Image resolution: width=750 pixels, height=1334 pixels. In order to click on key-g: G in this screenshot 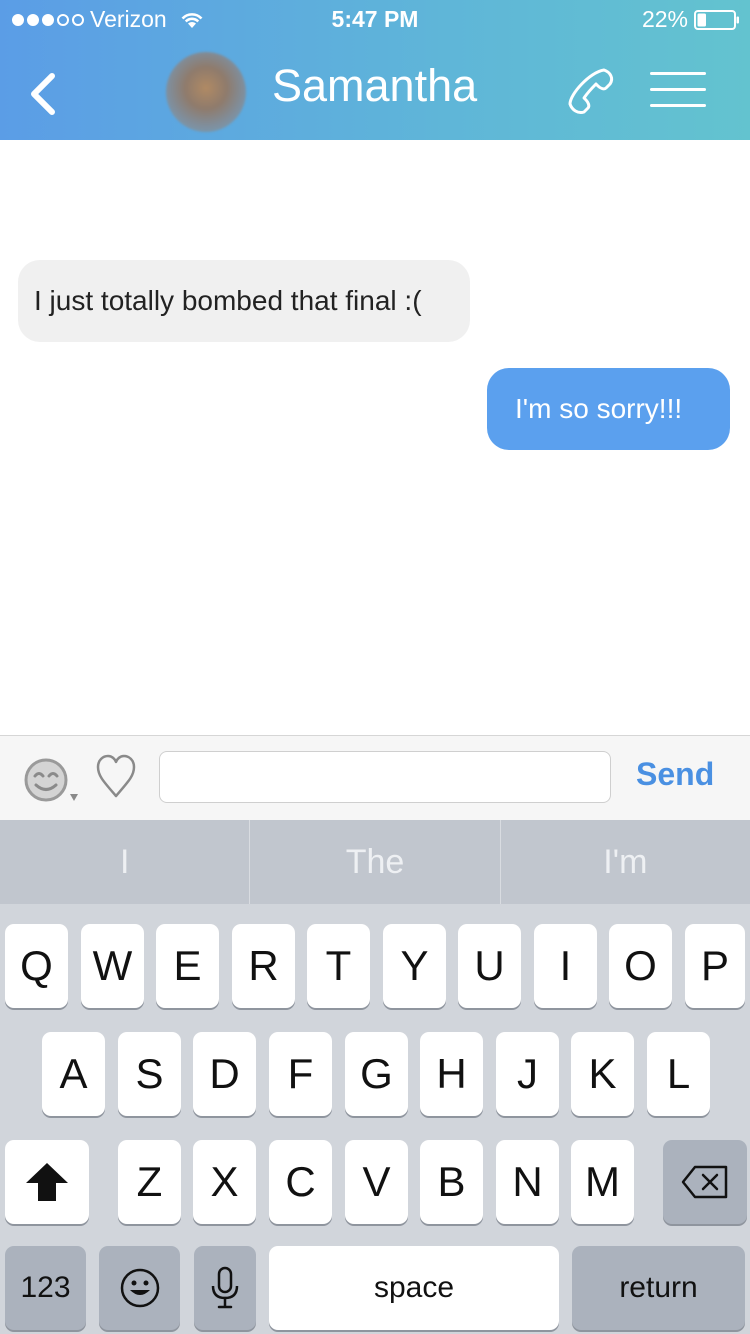, I will do `click(376, 1074)`.